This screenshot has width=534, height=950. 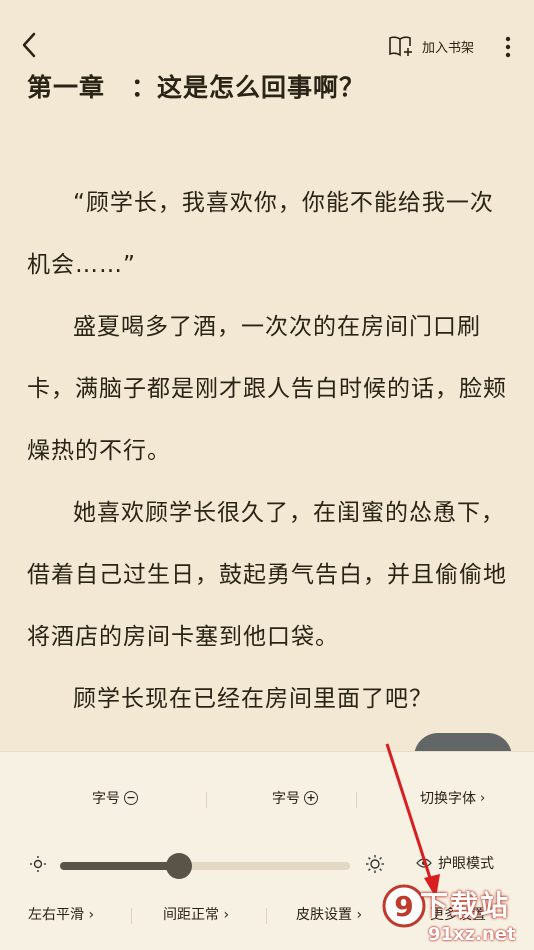 I want to click on top-bar: 加入书架, so click(x=267, y=36).